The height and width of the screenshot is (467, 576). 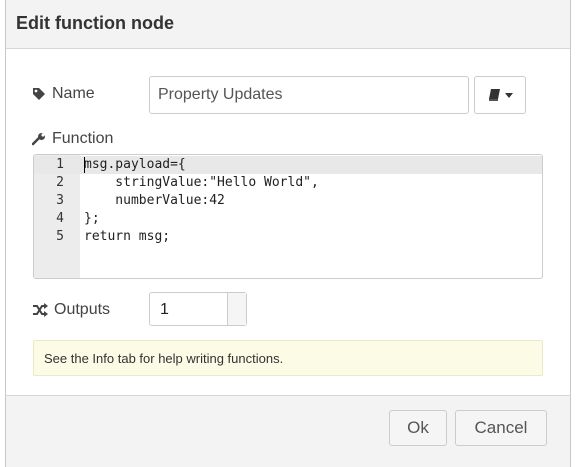 I want to click on caret-down-icon, so click(x=508, y=95).